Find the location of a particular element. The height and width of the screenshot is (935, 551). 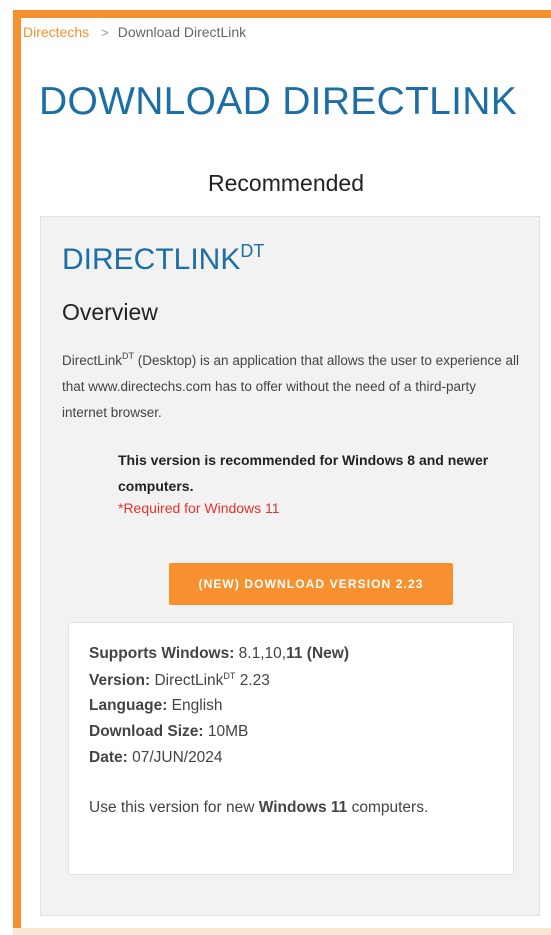

info-version: Version: DirectLinkDT 2.23 is located at coordinates (179, 680).